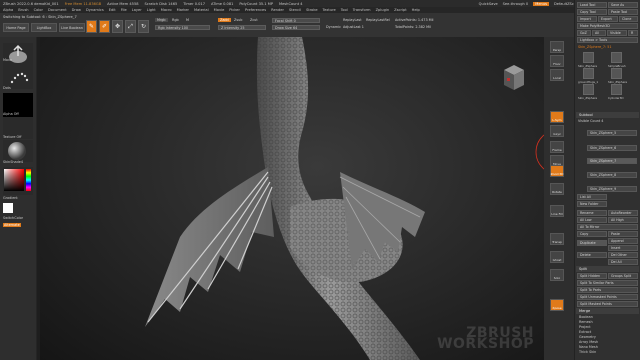  What do you see at coordinates (607, 115) in the screenshot?
I see `subtool-header: Subtool` at bounding box center [607, 115].